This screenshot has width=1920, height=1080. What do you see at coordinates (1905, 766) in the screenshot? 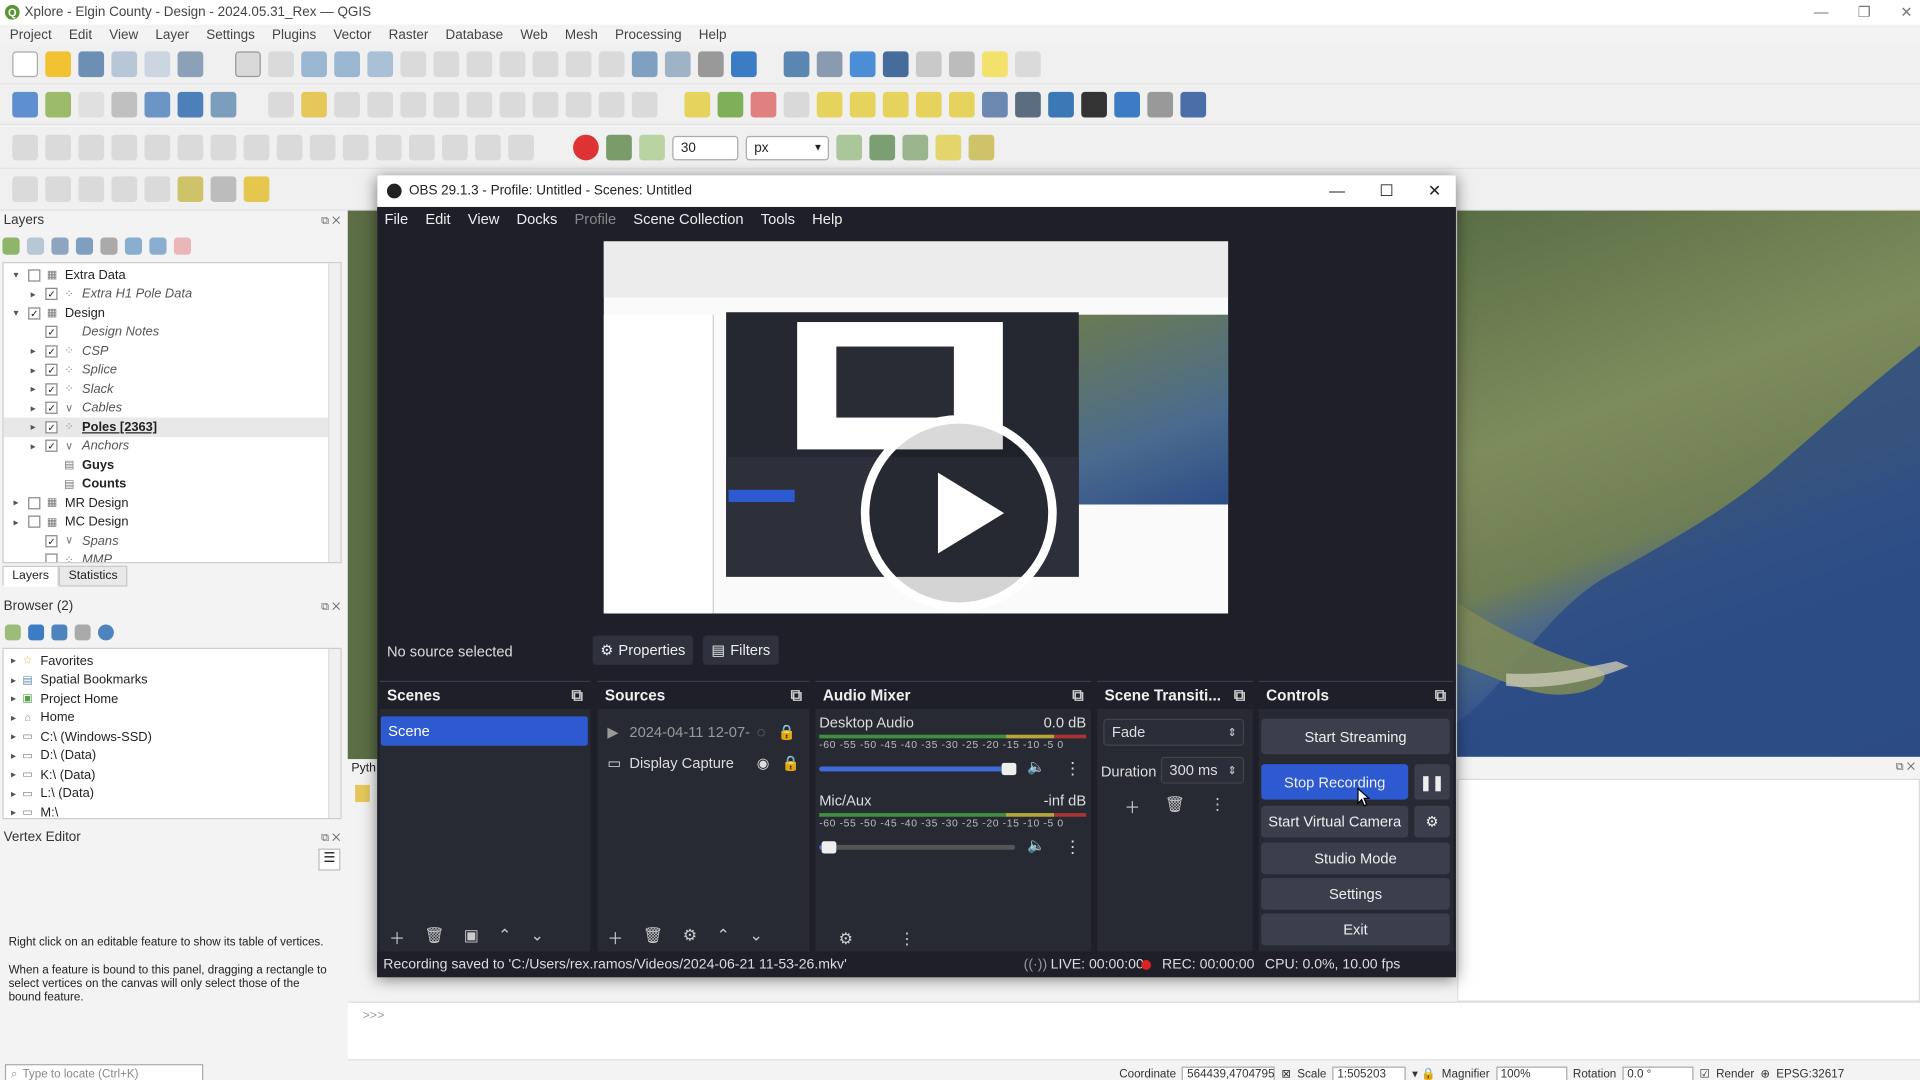
I see `python-float-close-icon: ⧉ ✕` at bounding box center [1905, 766].